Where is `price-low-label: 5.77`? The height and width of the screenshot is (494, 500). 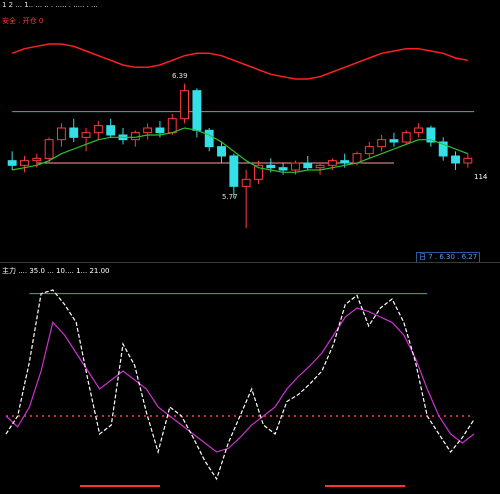
price-low-label: 5.77 is located at coordinates (230, 197).